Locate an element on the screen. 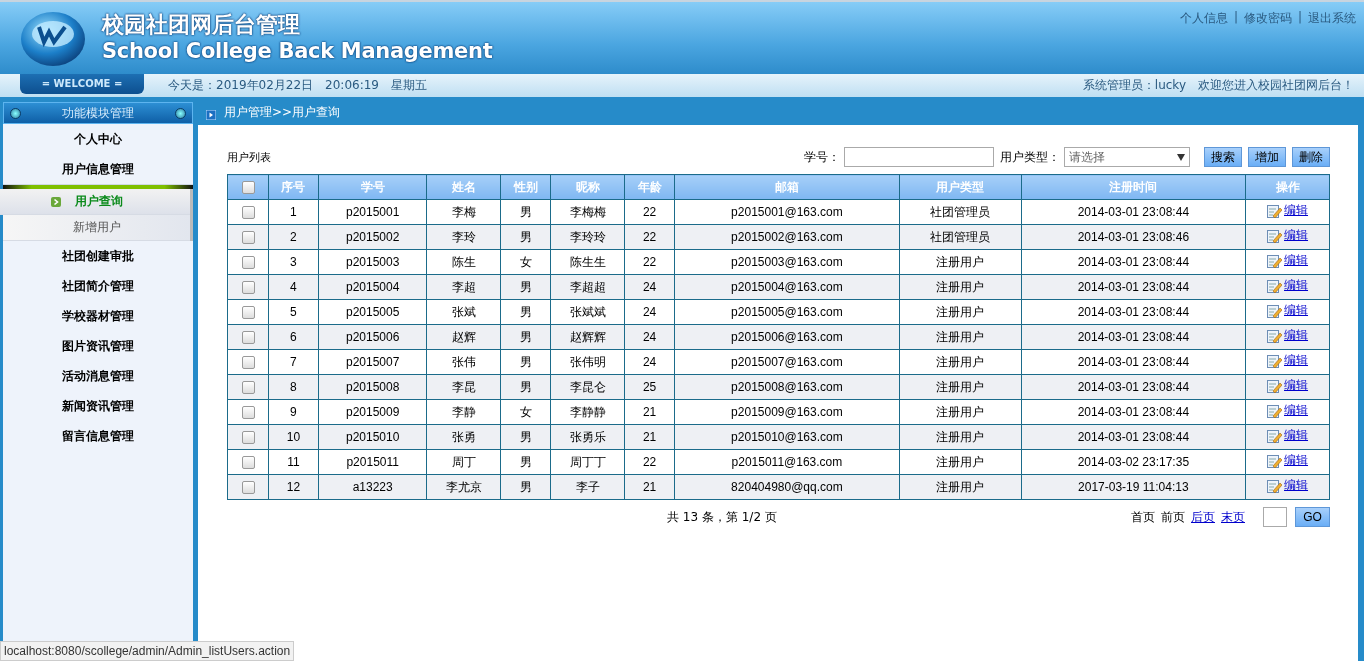  field-label: 用户类型： is located at coordinates (1030, 157).